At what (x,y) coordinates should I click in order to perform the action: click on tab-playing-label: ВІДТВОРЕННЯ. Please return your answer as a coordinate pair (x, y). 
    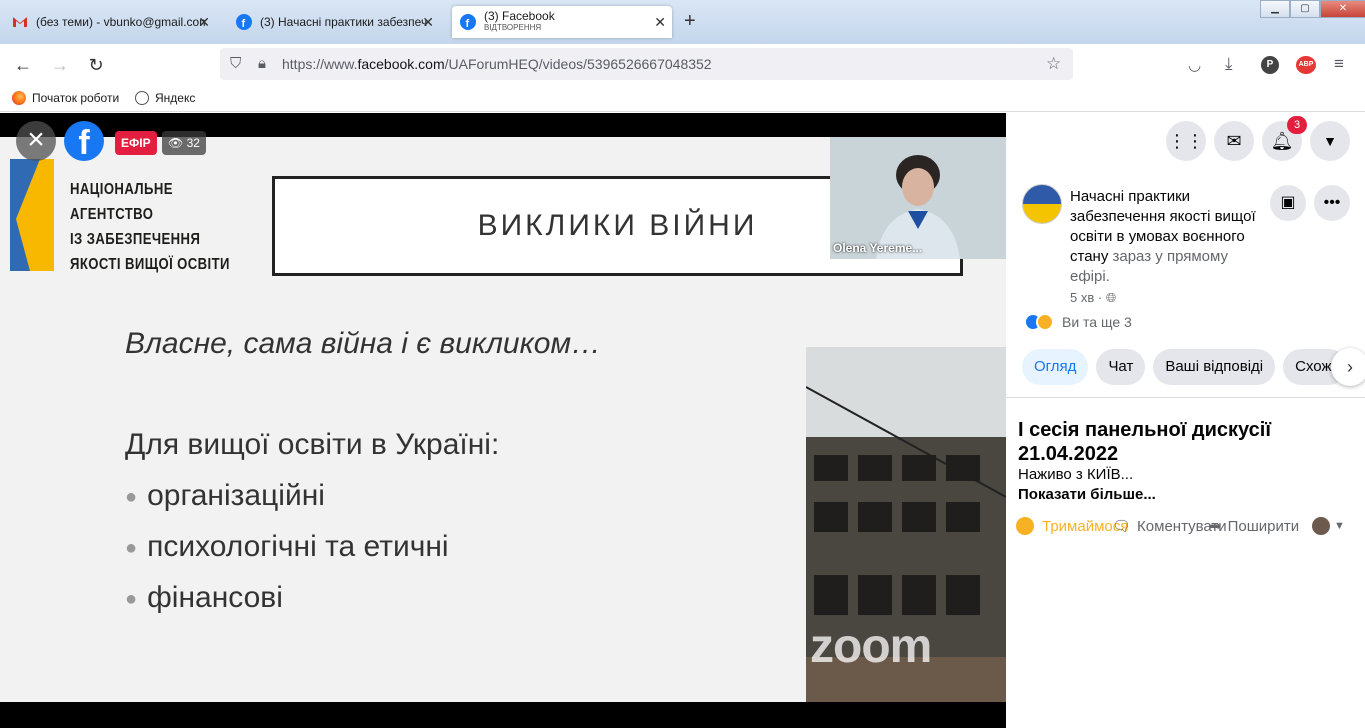
    Looking at the image, I should click on (513, 27).